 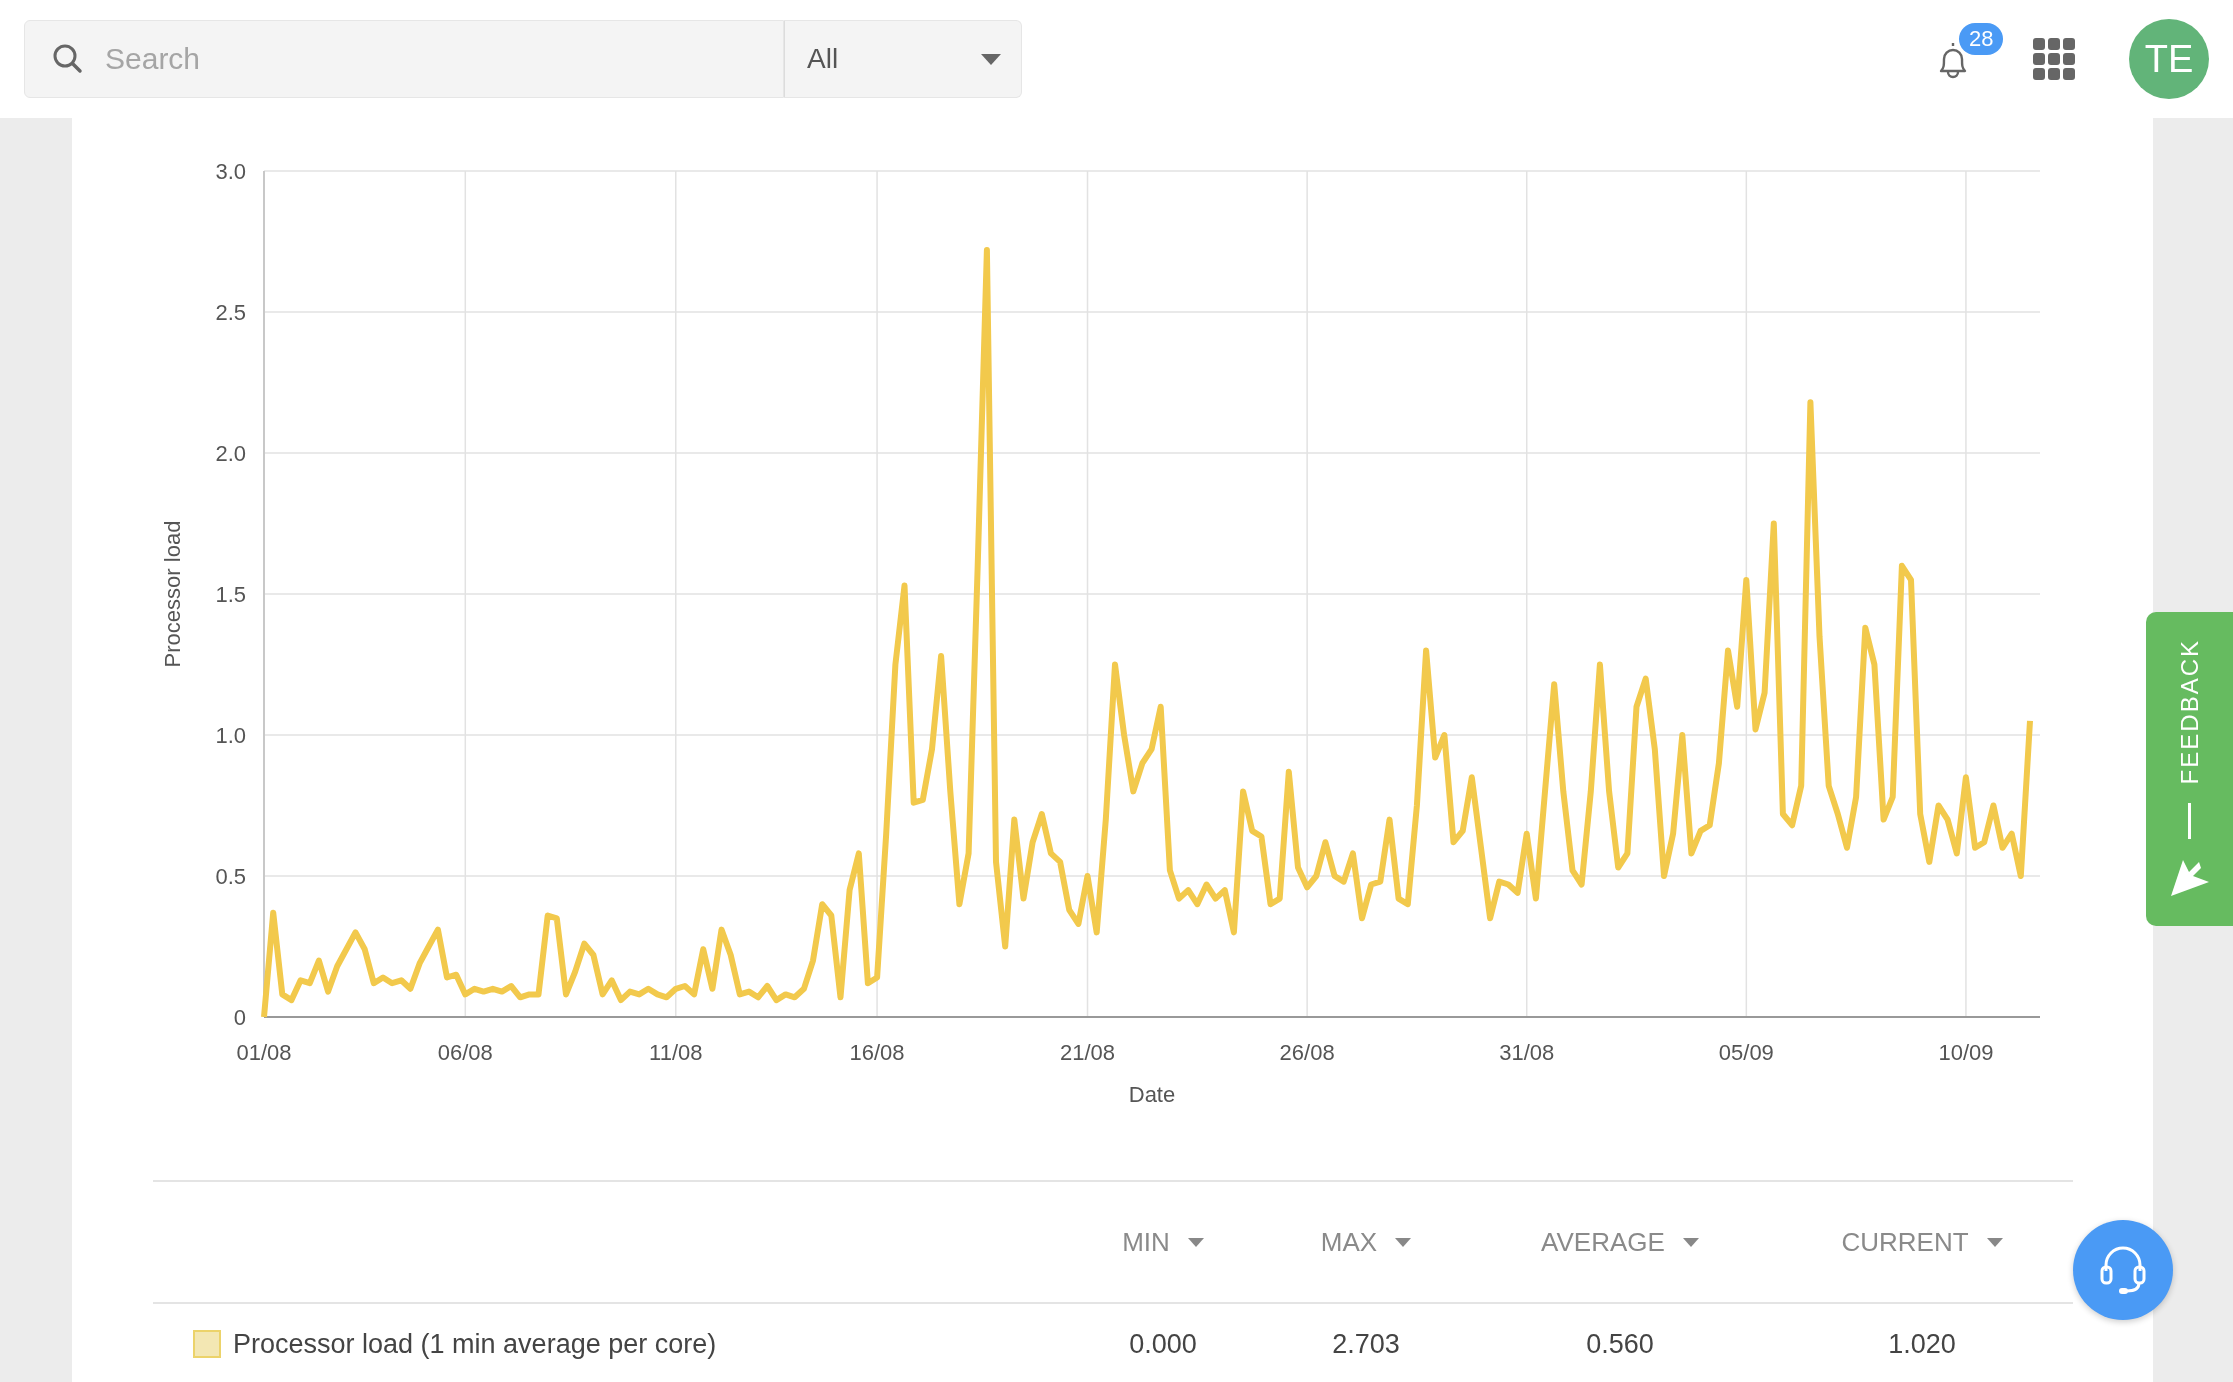 What do you see at coordinates (239, 1017) in the screenshot?
I see `y-tick-label: 0` at bounding box center [239, 1017].